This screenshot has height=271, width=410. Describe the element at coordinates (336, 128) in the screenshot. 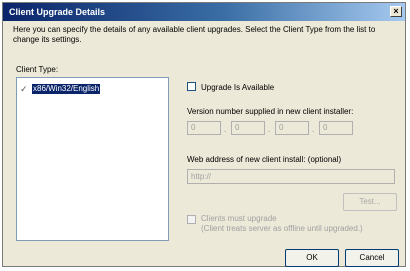

I see `version-revision-field: 0` at that location.